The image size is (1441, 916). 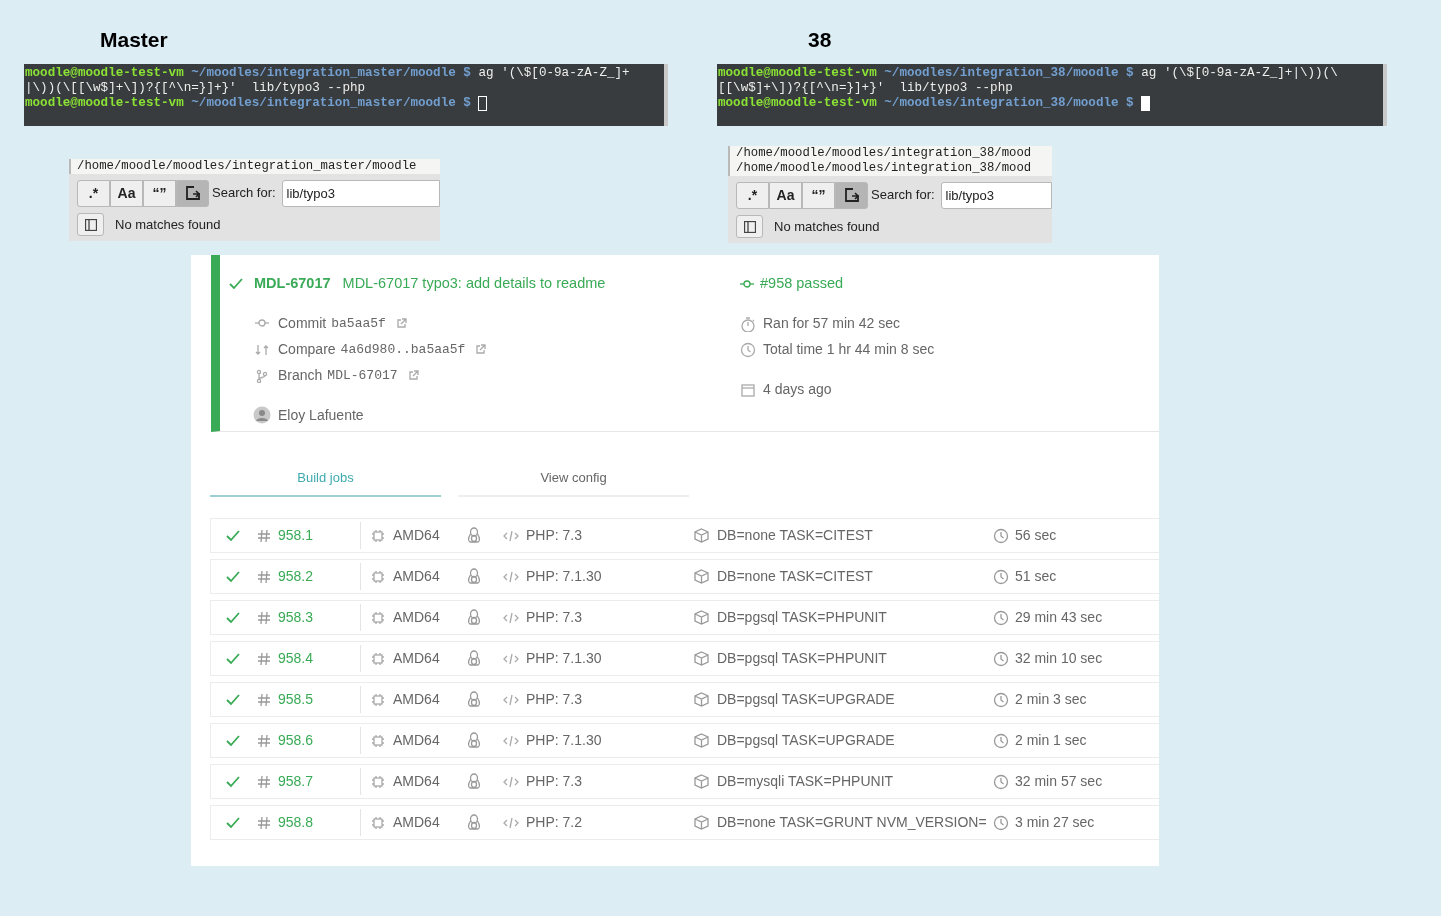 I want to click on sidebar-icon, so click(x=90, y=224).